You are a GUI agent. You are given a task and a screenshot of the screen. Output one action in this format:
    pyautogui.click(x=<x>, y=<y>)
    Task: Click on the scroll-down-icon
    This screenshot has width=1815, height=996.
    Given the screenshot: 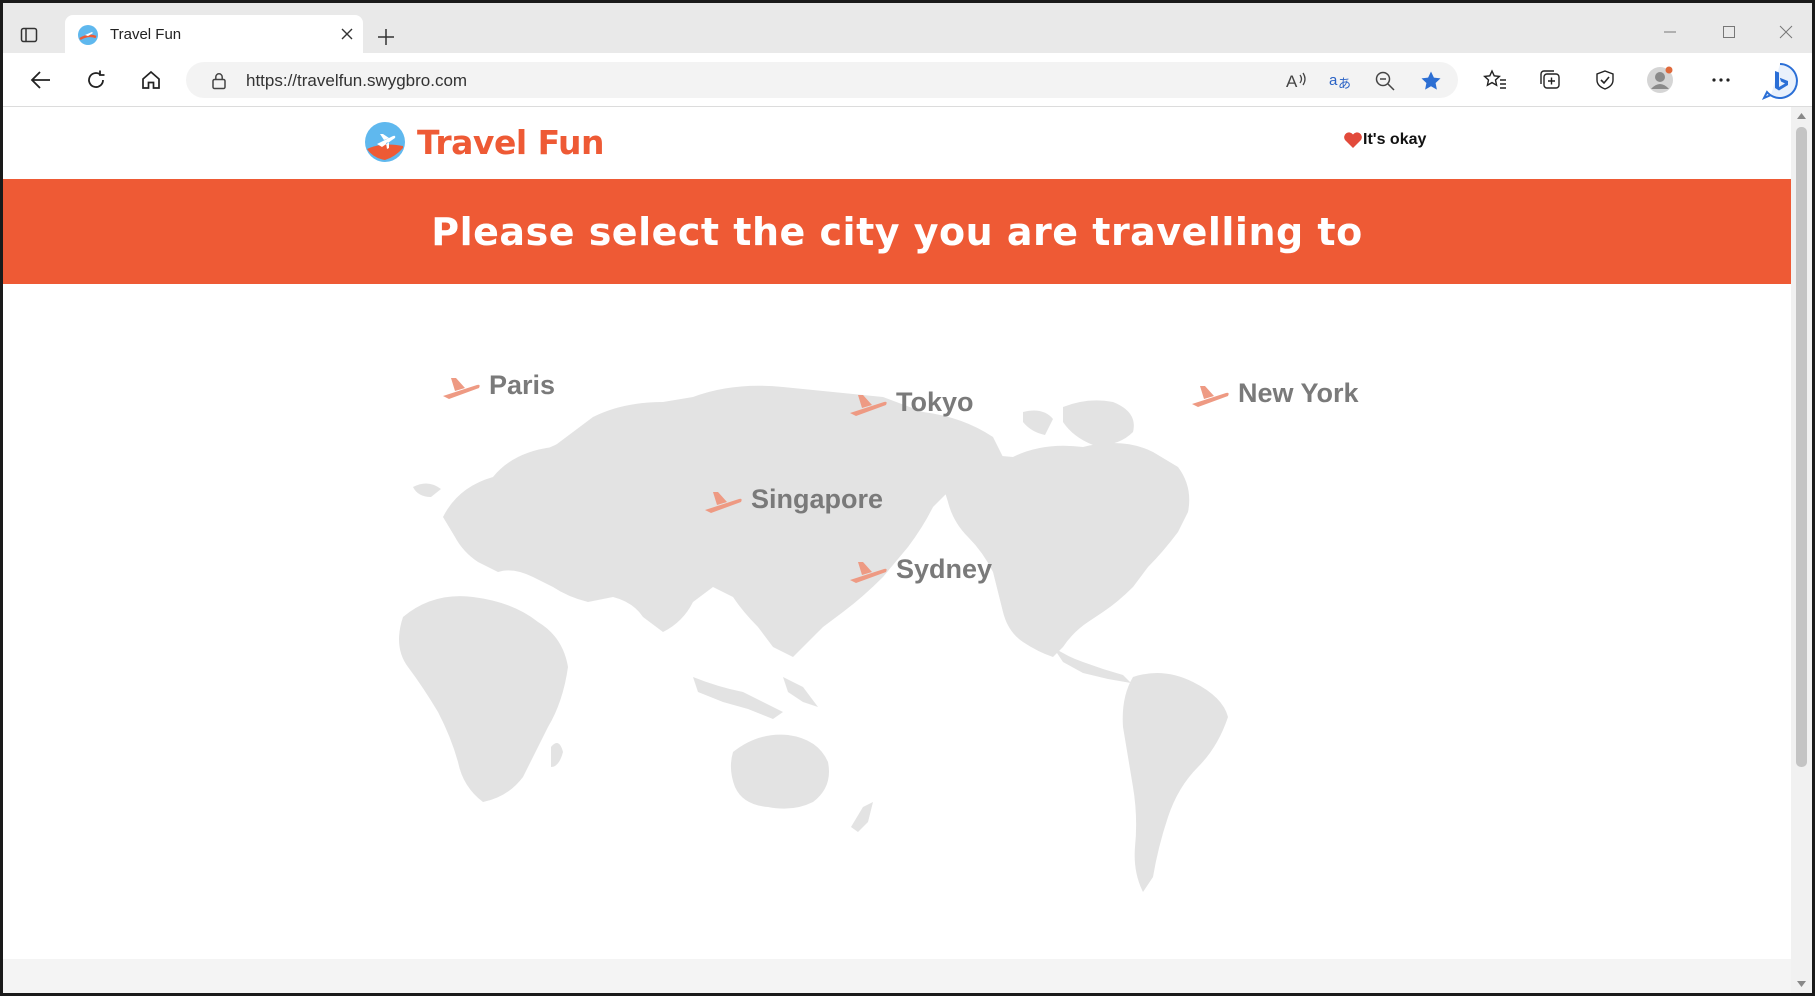 What is the action you would take?
    pyautogui.click(x=1801, y=984)
    